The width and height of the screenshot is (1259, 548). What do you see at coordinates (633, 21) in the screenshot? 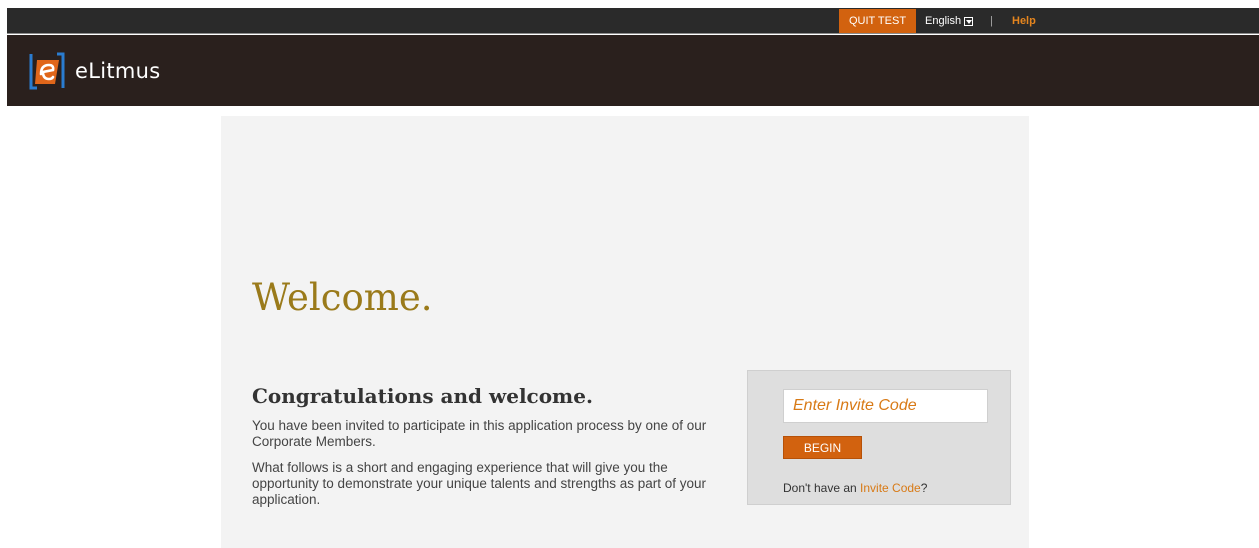
I see `top-bar: QUIT TEST English | Help` at bounding box center [633, 21].